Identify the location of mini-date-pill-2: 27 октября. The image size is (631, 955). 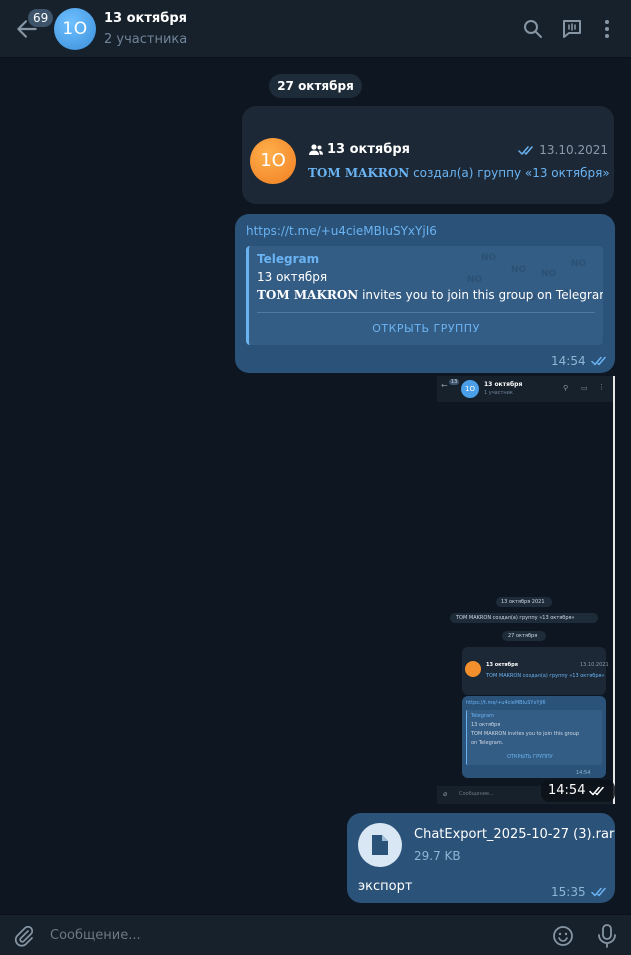
(524, 636).